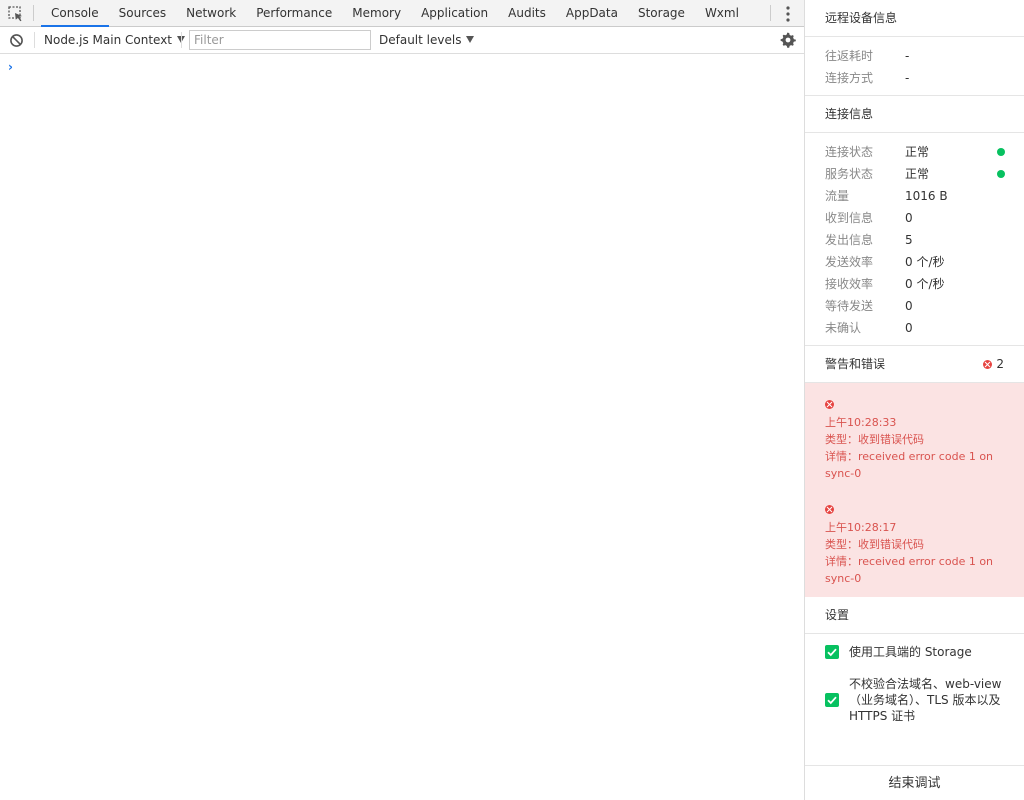  Describe the element at coordinates (843, 328) in the screenshot. I see `info-label: 未确认` at that location.